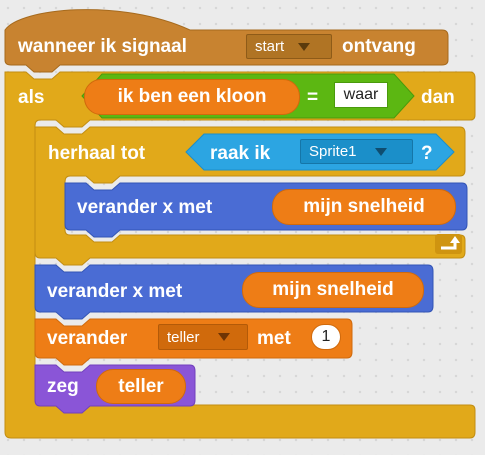  I want to click on equals-value-text: waar, so click(361, 94).